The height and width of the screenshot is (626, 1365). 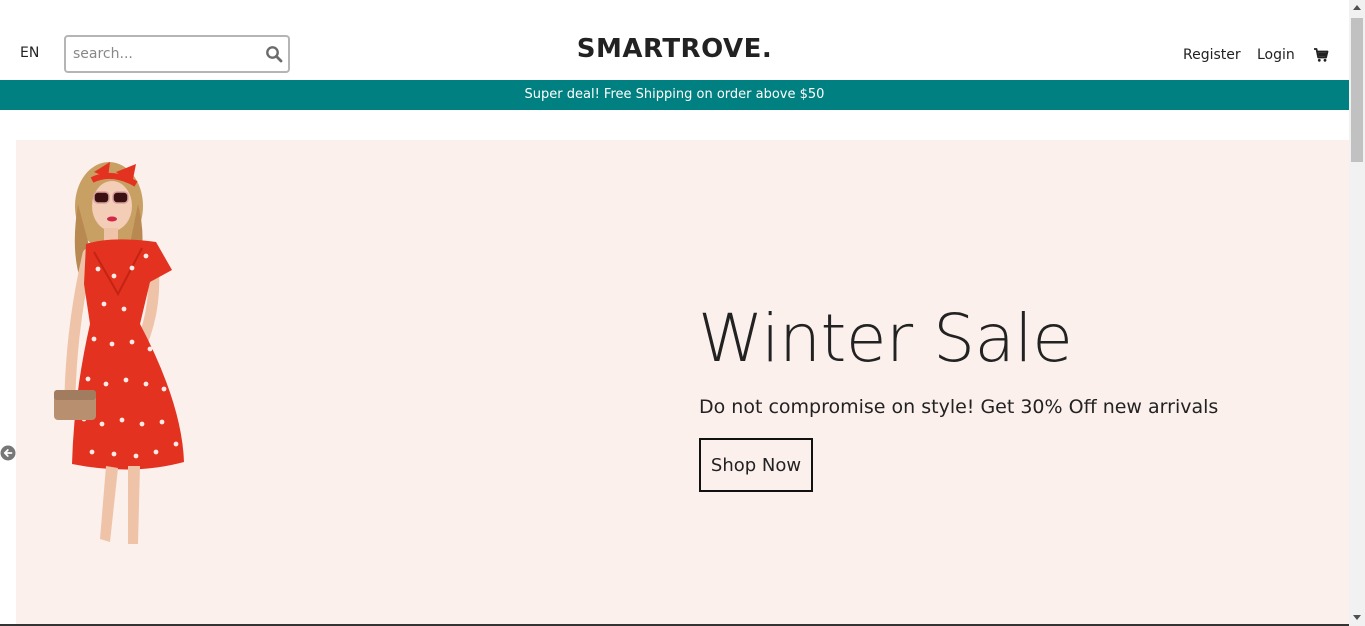 I want to click on header: EN SMARTROVE. Register Login, so click(x=674, y=40).